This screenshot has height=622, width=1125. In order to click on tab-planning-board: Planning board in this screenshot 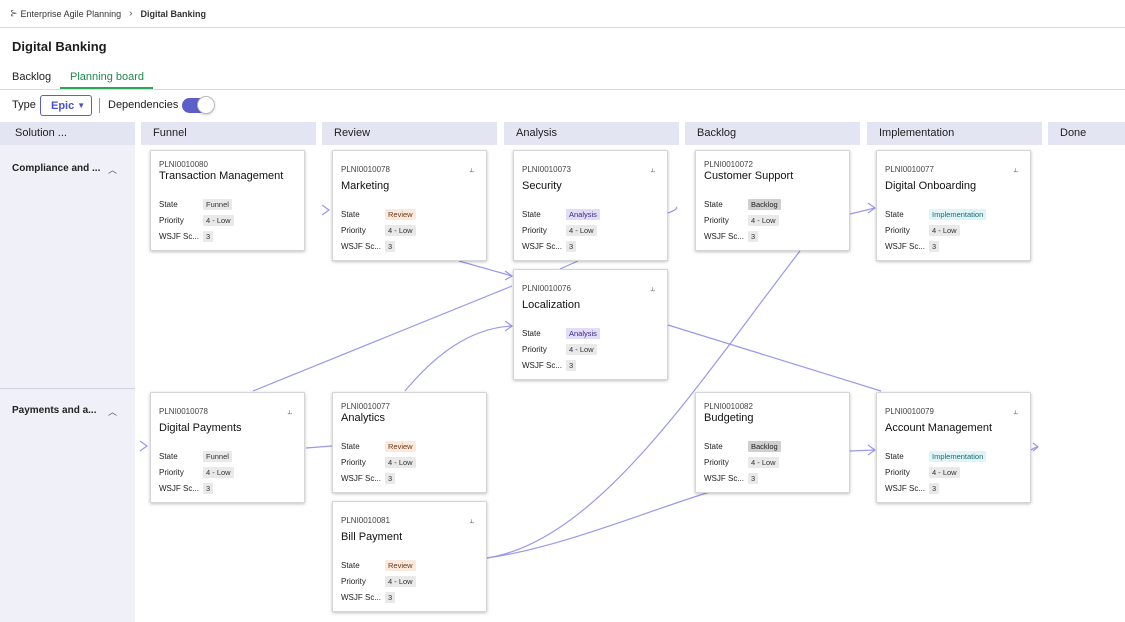, I will do `click(107, 77)`.